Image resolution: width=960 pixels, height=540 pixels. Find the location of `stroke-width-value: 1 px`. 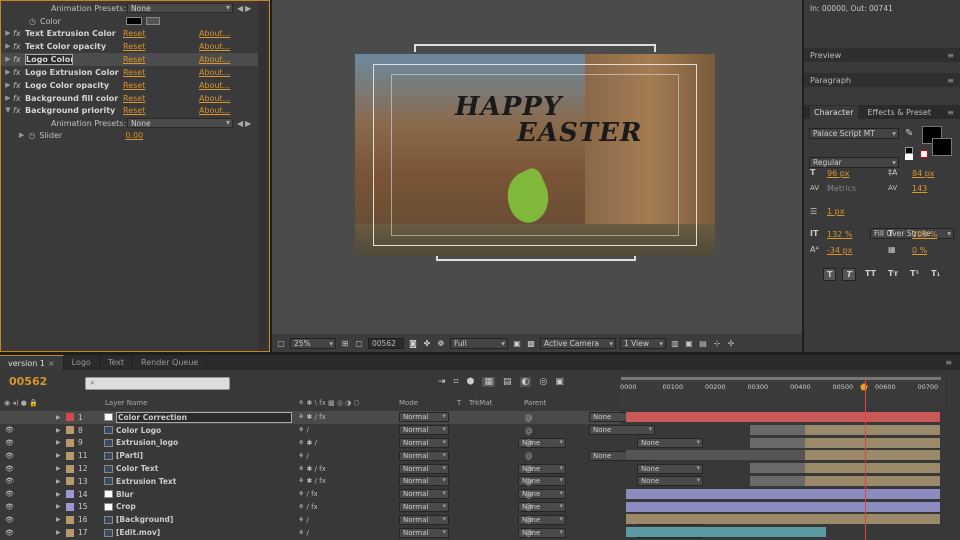

stroke-width-value: 1 px is located at coordinates (835, 211).